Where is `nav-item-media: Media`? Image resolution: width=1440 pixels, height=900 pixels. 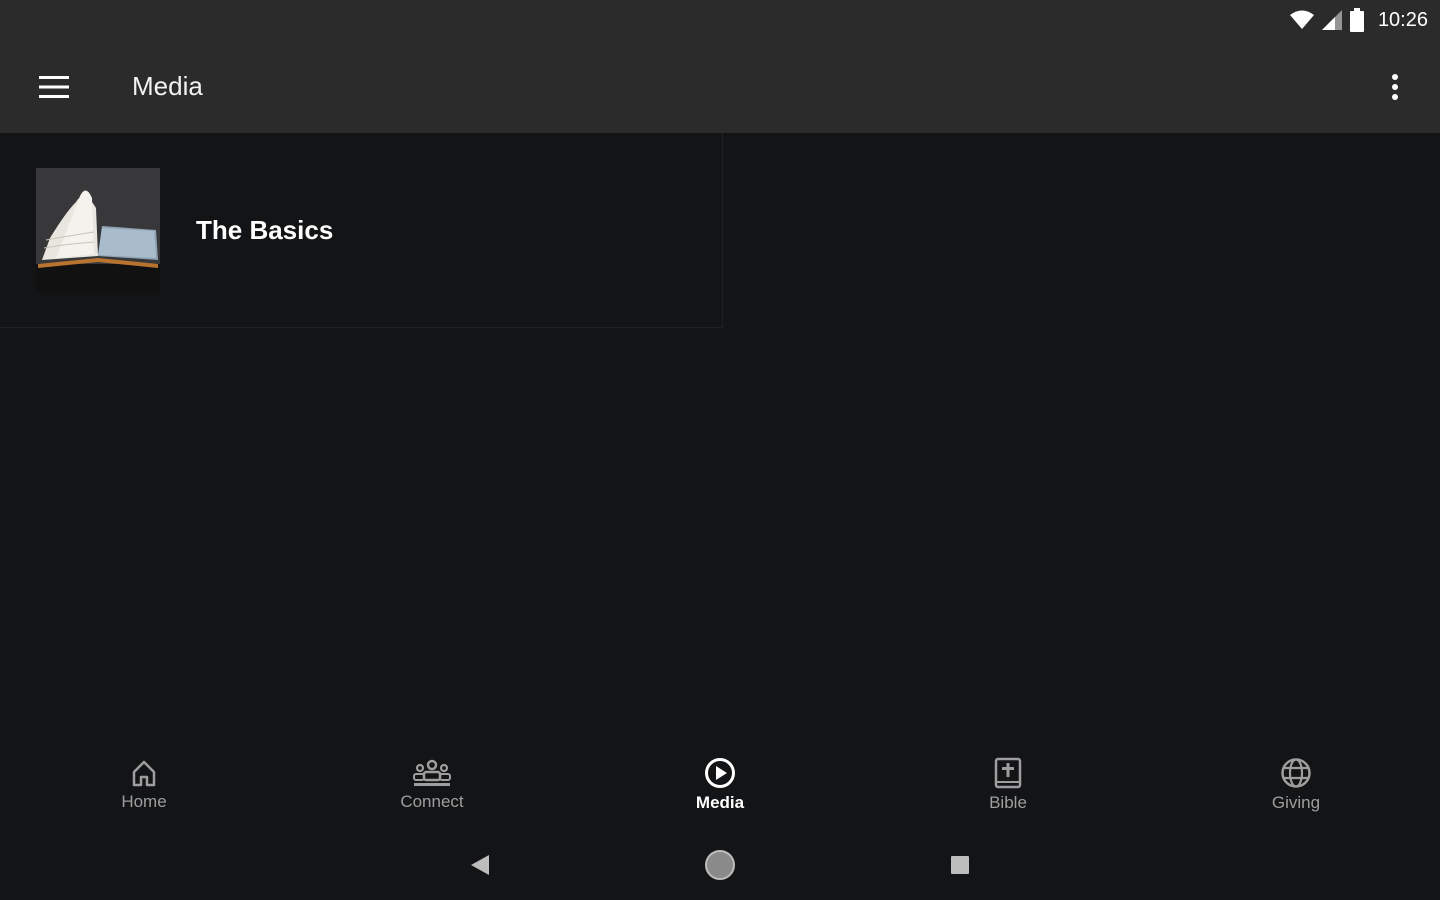 nav-item-media: Media is located at coordinates (720, 785).